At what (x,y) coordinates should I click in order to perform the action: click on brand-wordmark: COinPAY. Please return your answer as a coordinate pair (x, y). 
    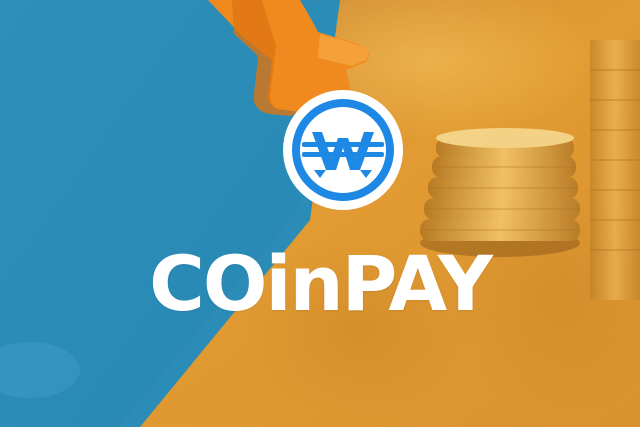
    Looking at the image, I should click on (321, 283).